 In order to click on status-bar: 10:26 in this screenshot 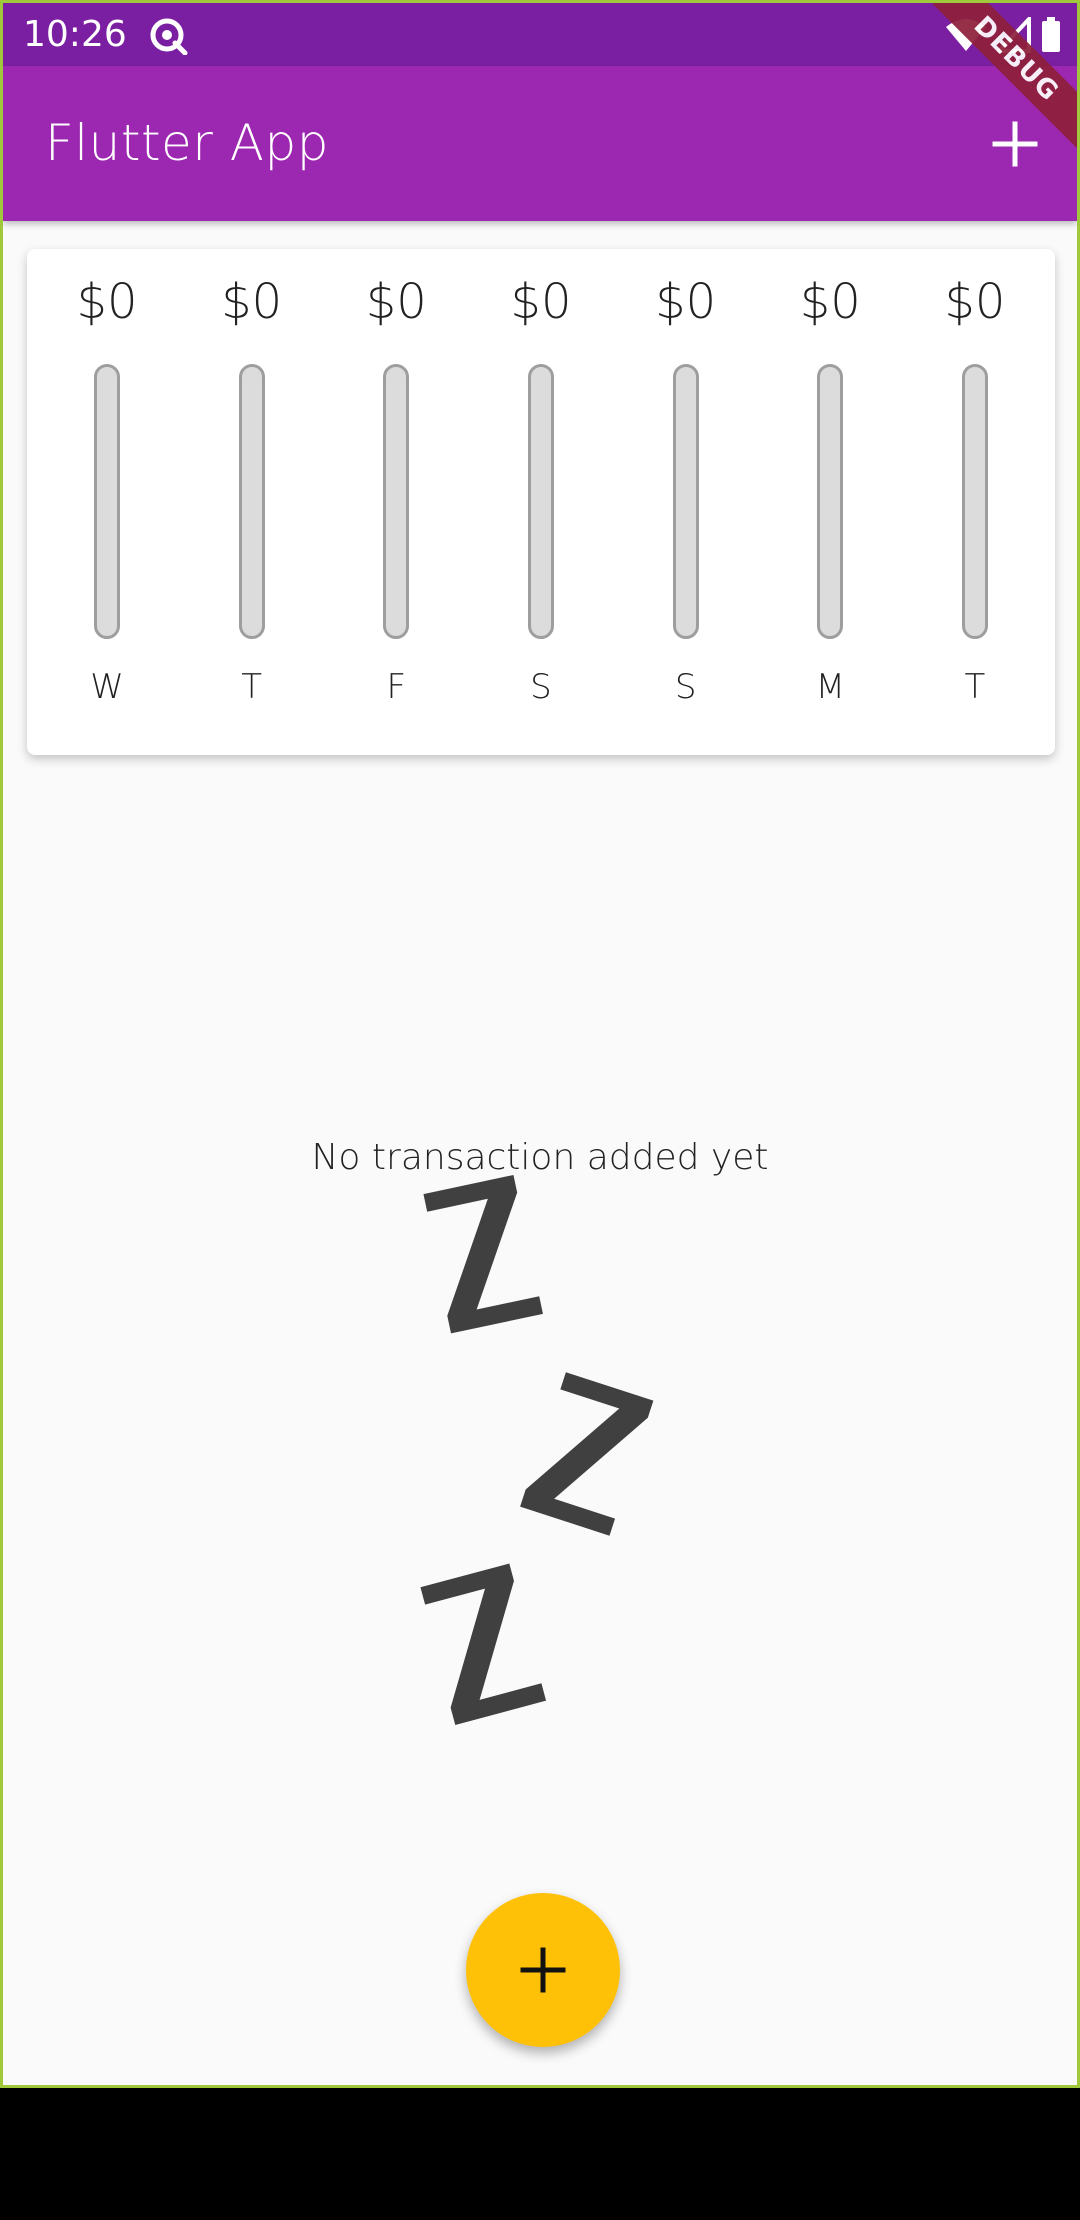, I will do `click(540, 34)`.